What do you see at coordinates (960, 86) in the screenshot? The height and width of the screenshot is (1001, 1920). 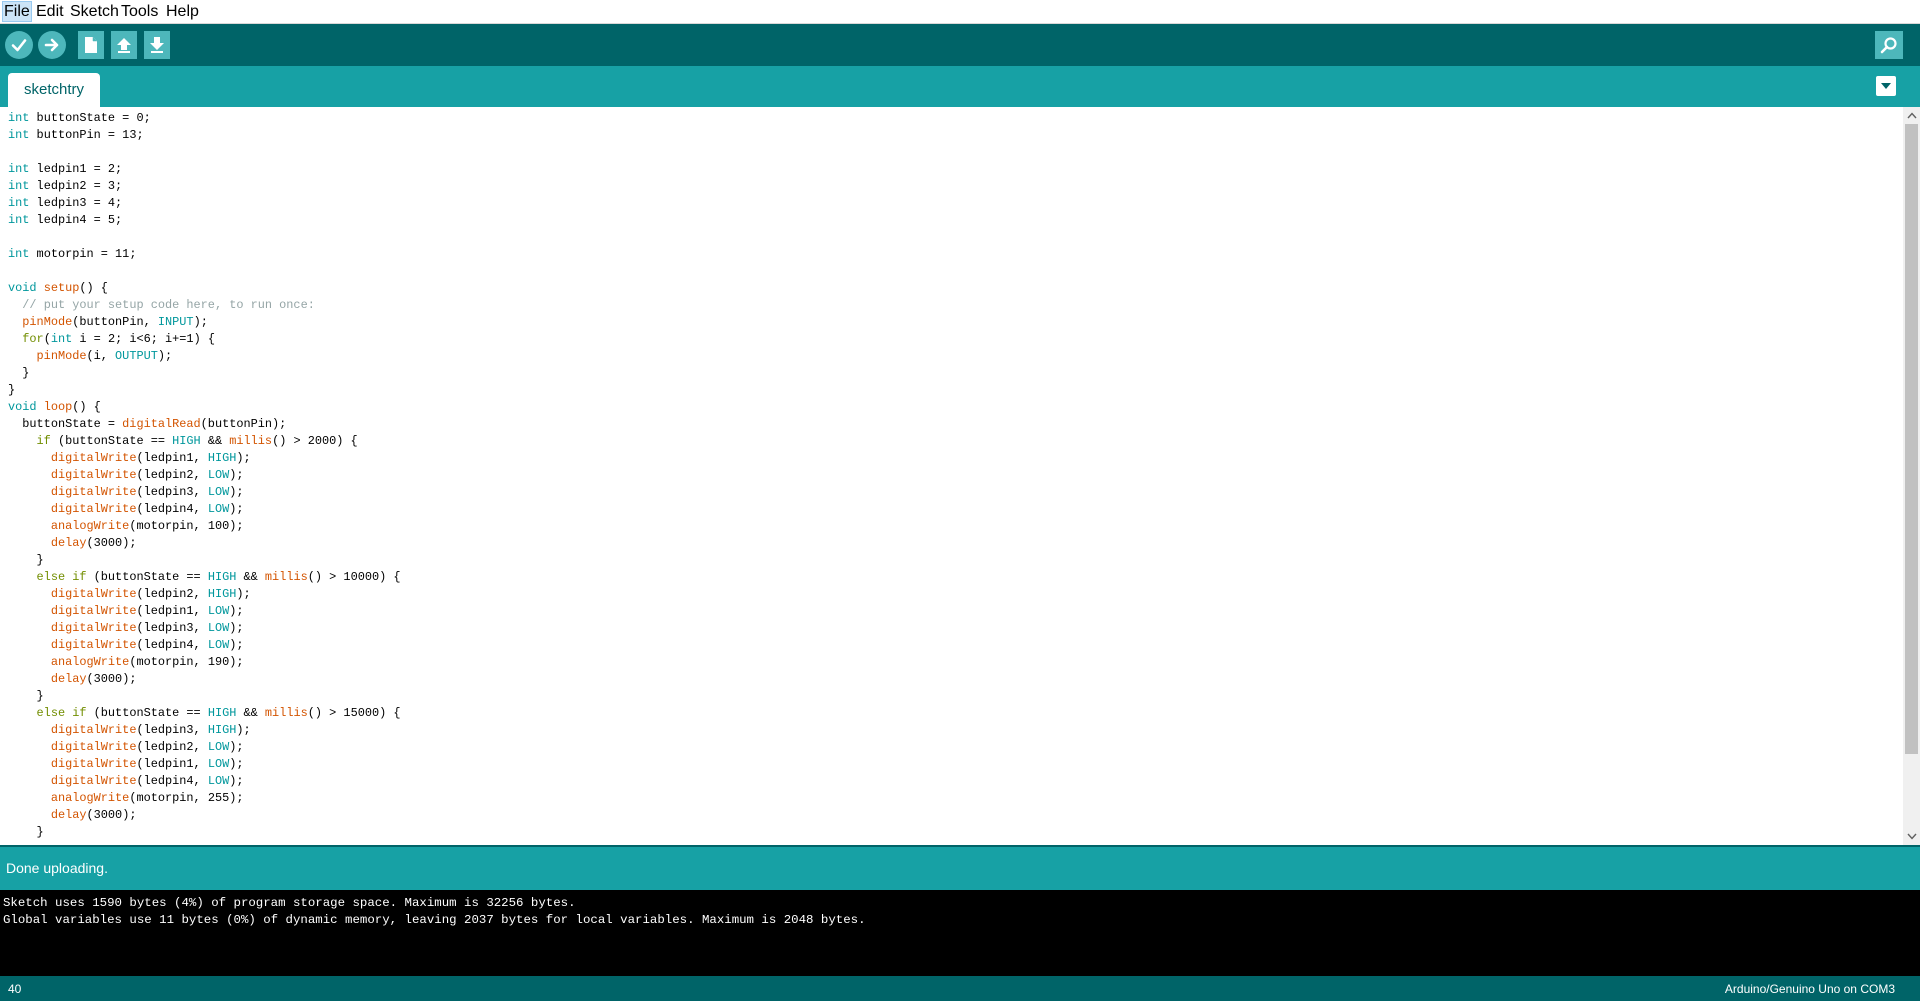 I see `tab-bar: sketchtry` at bounding box center [960, 86].